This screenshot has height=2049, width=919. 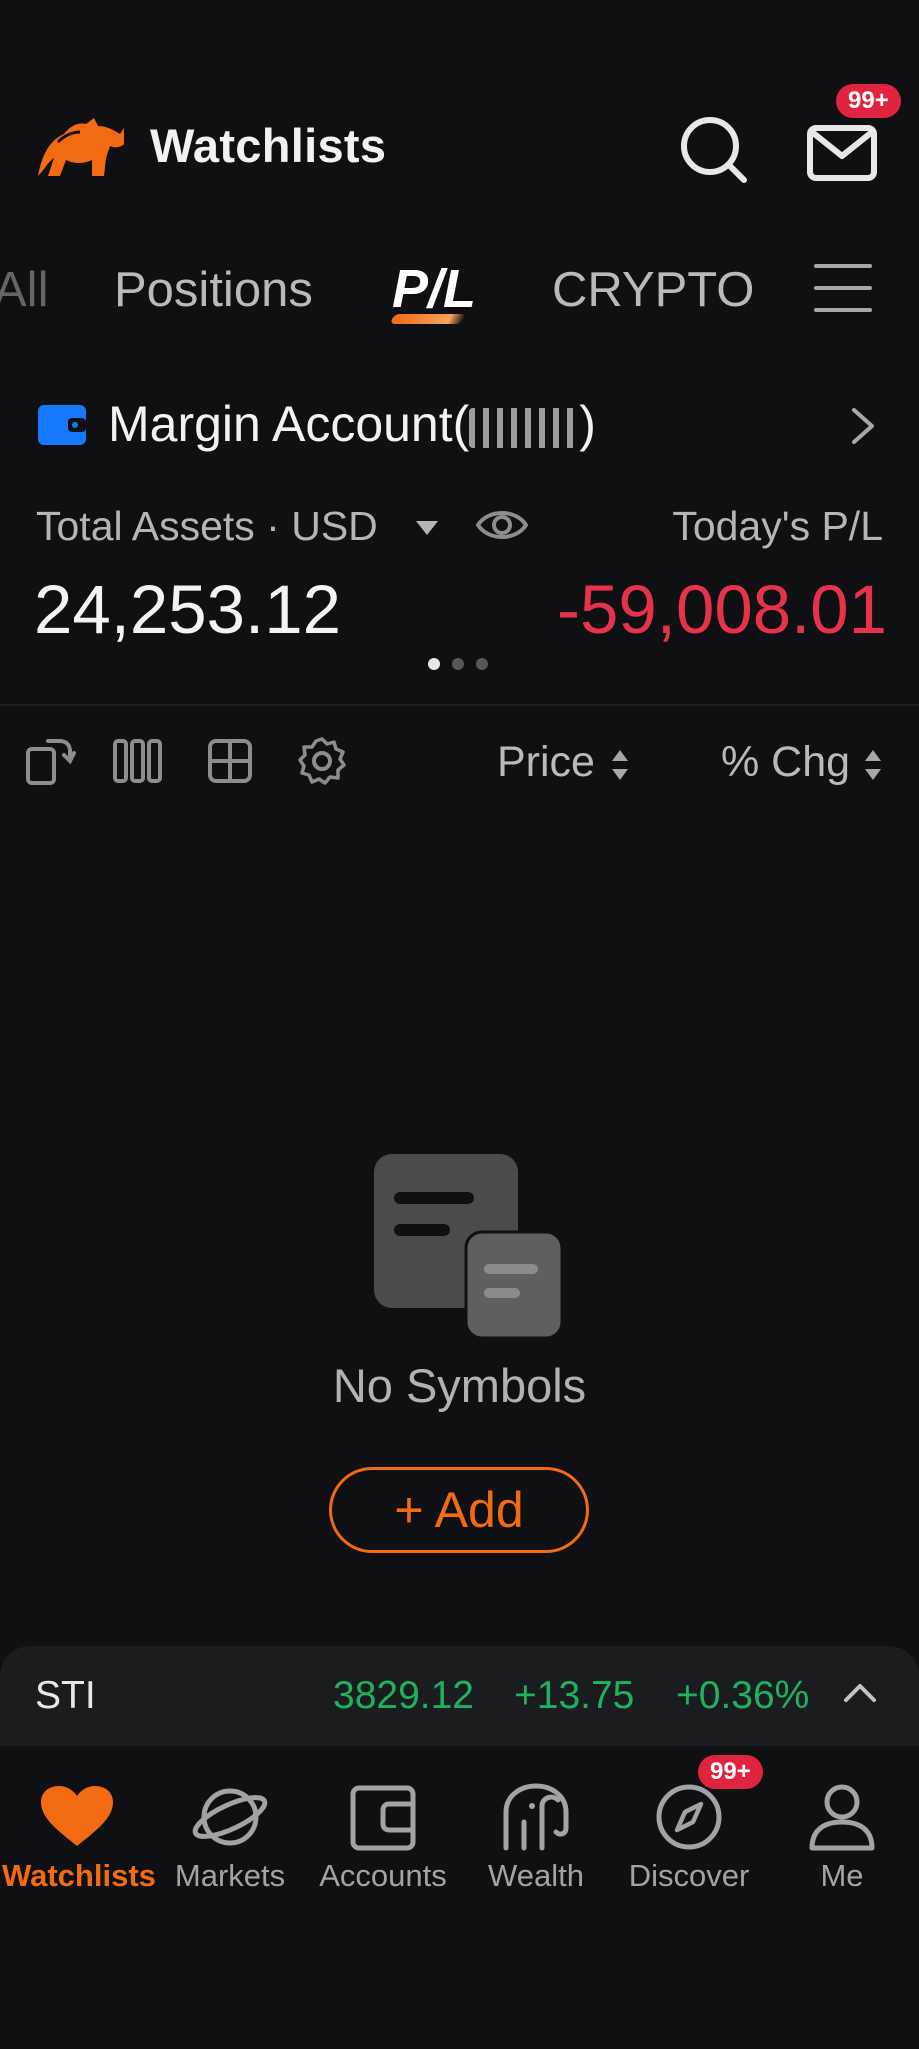 What do you see at coordinates (574, 1695) in the screenshot?
I see `ticker-change: +13.75` at bounding box center [574, 1695].